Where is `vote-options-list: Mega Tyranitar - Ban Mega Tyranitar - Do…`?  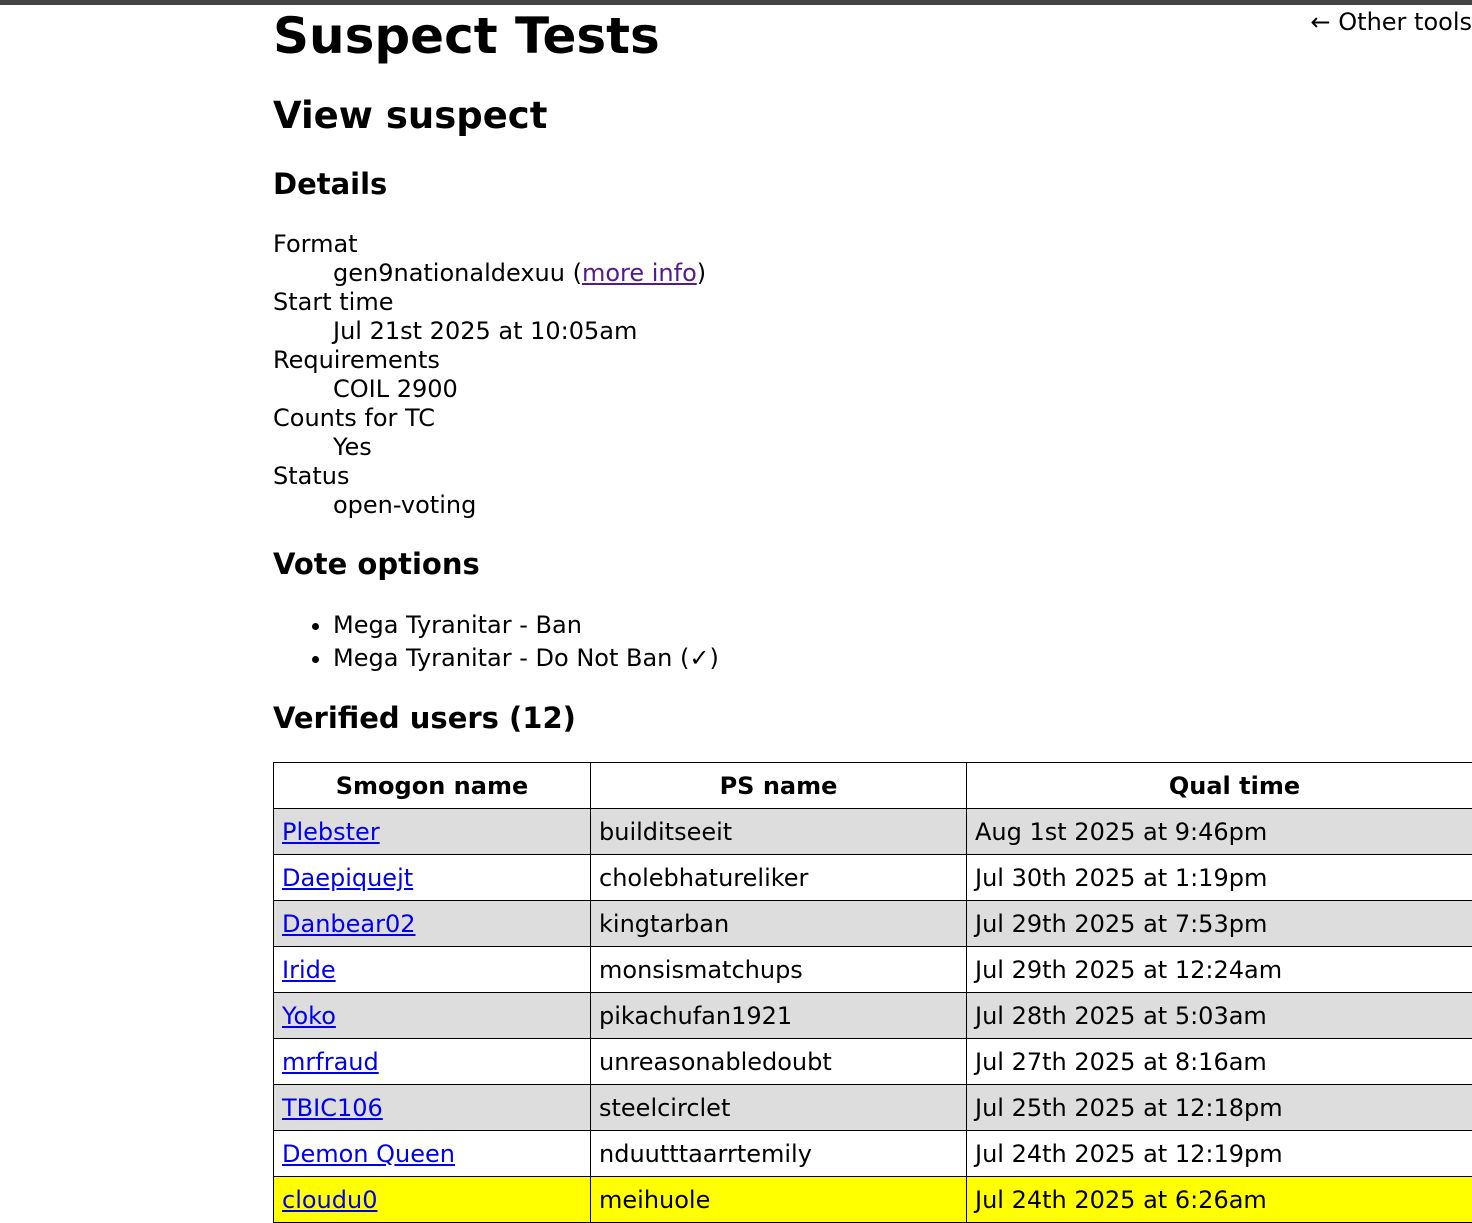 vote-options-list: Mega Tyranitar - Ban Mega Tyranitar - Do… is located at coordinates (496, 642).